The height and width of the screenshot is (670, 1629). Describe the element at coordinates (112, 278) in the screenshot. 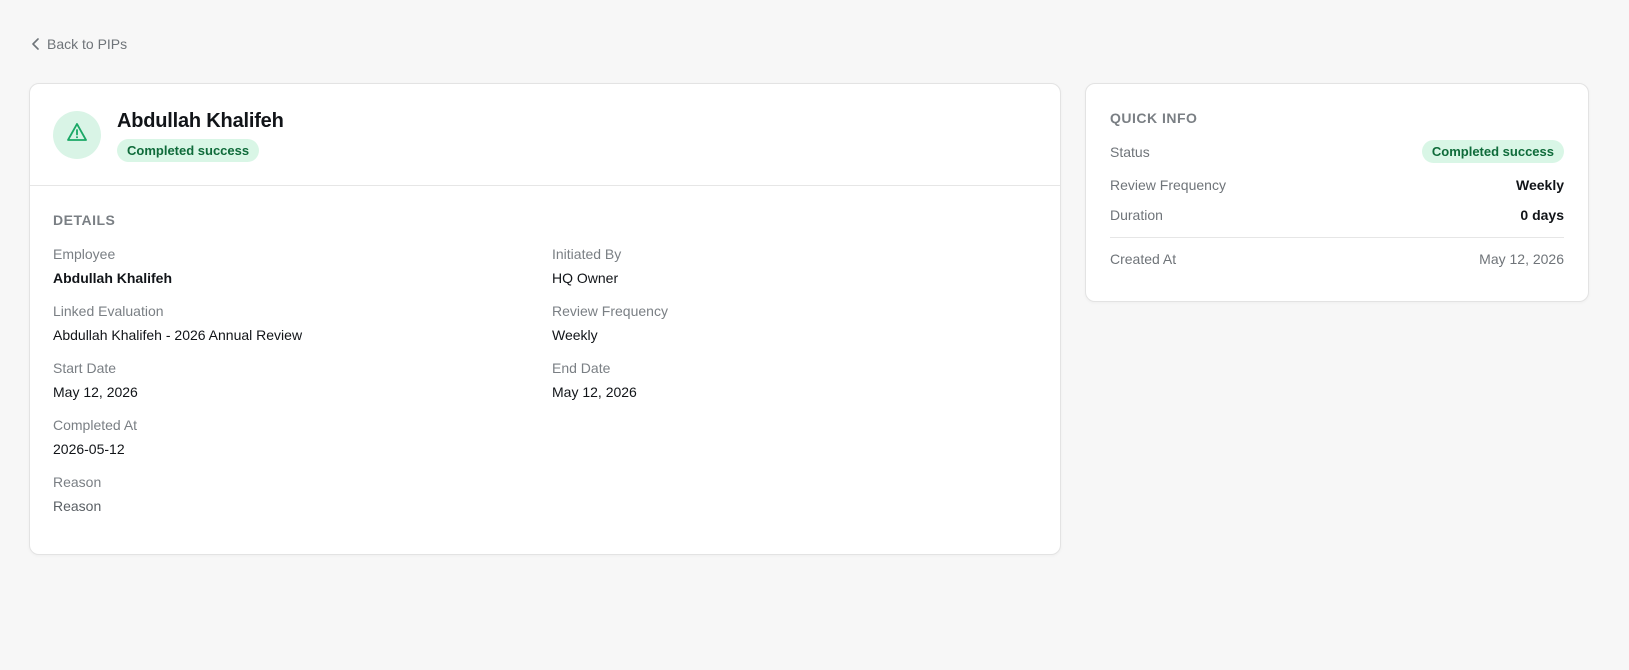

I see `field-value: Abdullah Khalifeh` at that location.